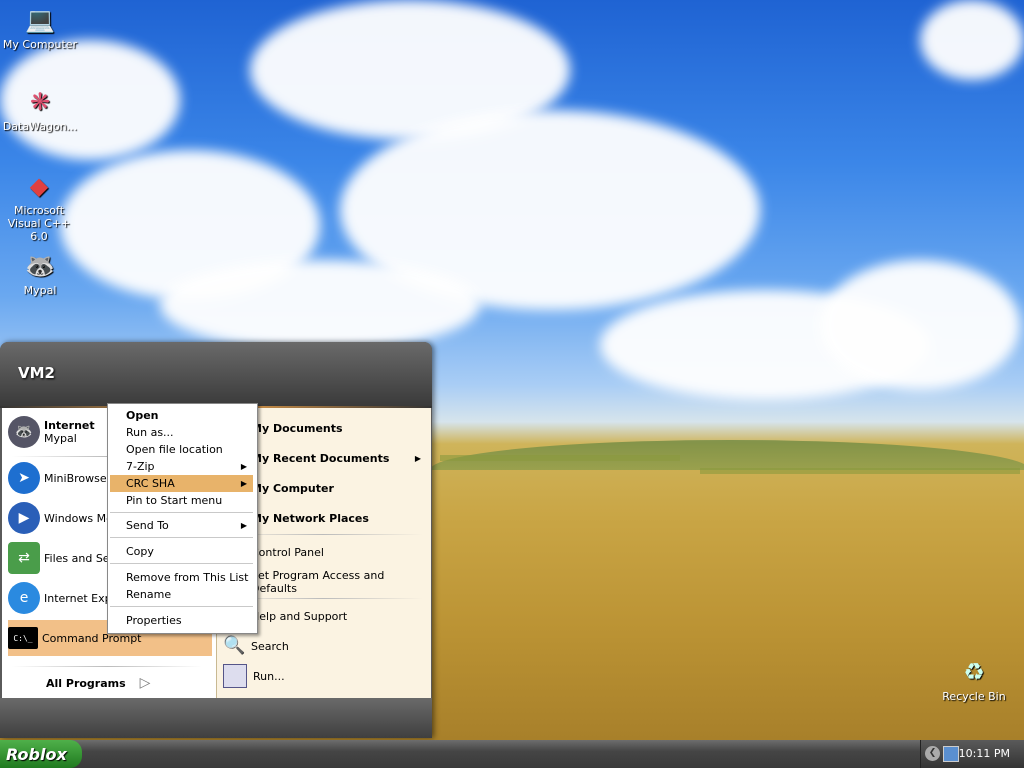 Image resolution: width=1024 pixels, height=768 pixels. What do you see at coordinates (40, 290) in the screenshot?
I see `desktop-icon-label: Mypal` at bounding box center [40, 290].